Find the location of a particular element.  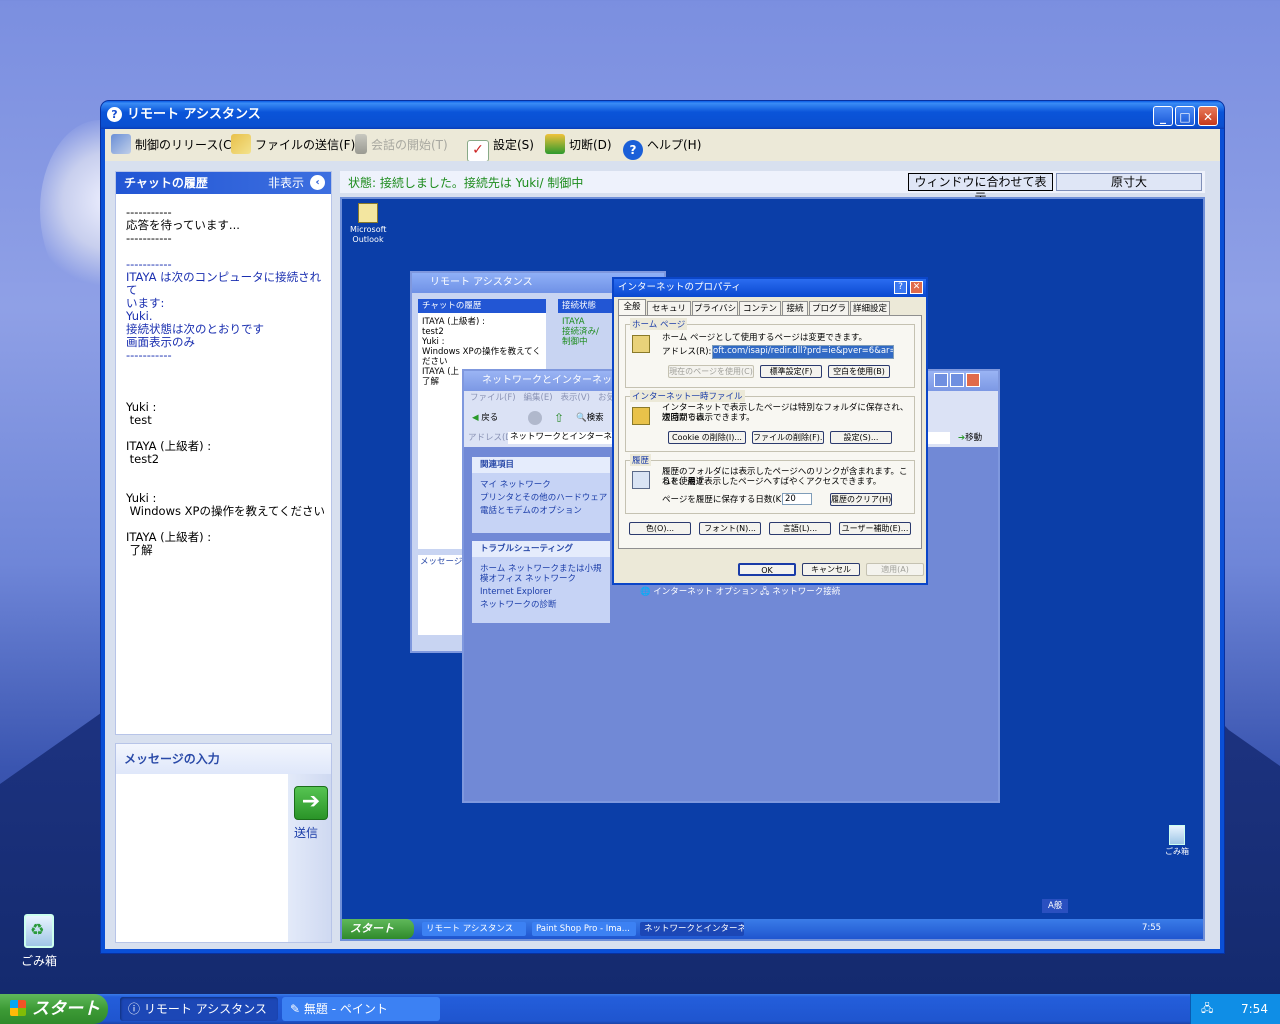

iprops-tab: 詳細設定 is located at coordinates (870, 308).